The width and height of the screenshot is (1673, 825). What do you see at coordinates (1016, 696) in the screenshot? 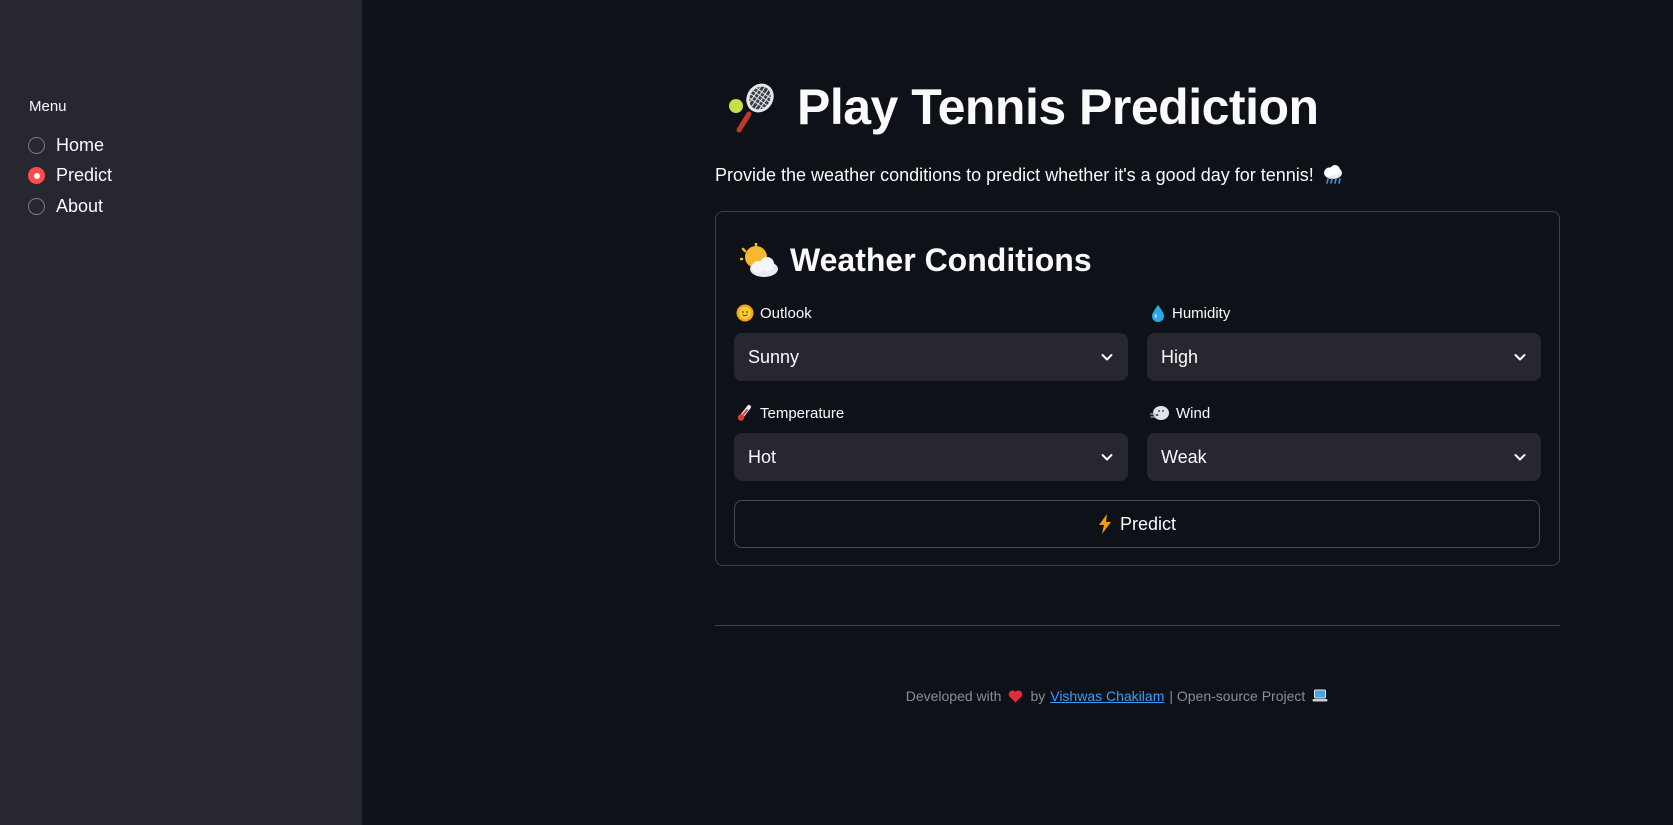
I see `heart-icon` at bounding box center [1016, 696].